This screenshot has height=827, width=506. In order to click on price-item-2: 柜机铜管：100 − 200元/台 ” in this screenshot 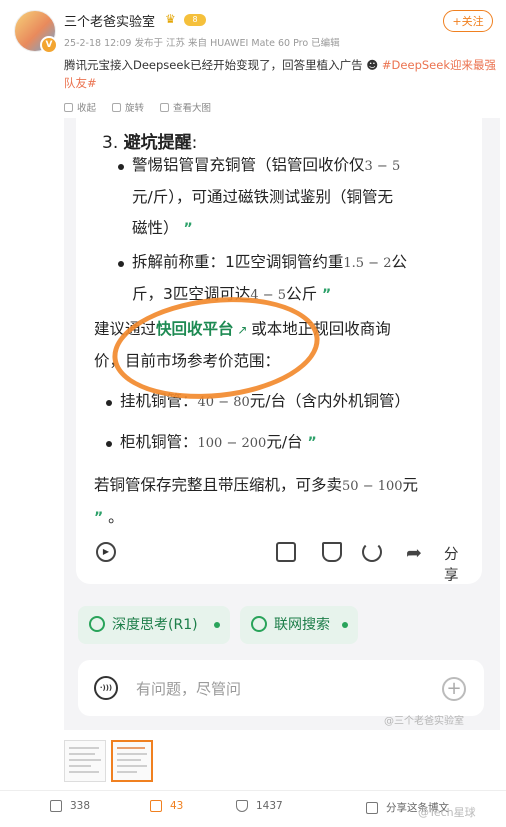, I will do `click(295, 443)`.